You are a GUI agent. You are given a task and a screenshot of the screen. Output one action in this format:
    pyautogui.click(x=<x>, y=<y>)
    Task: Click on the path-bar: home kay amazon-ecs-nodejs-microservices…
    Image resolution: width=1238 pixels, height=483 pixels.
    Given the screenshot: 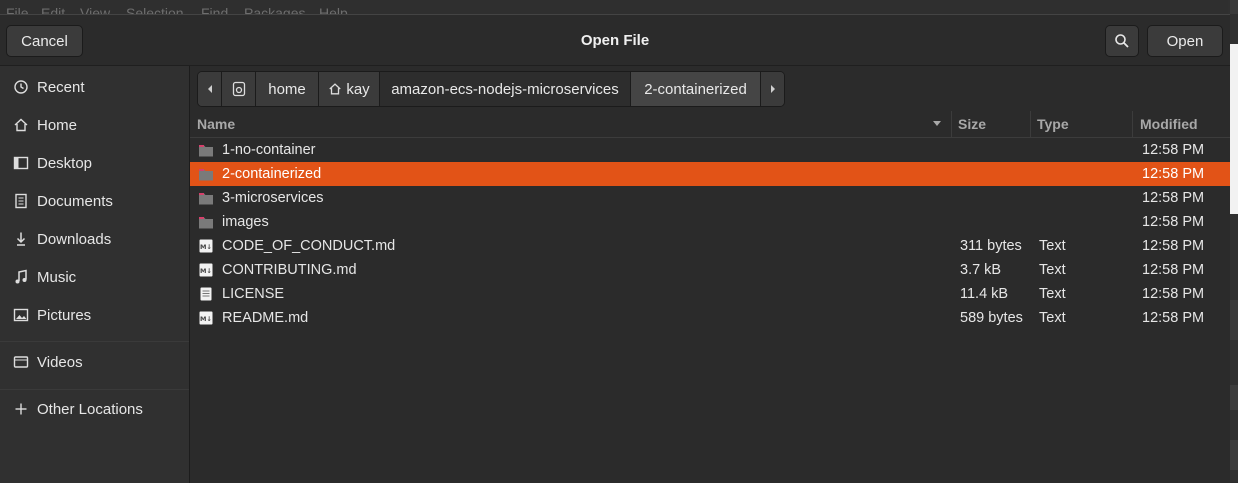 What is the action you would take?
    pyautogui.click(x=491, y=89)
    